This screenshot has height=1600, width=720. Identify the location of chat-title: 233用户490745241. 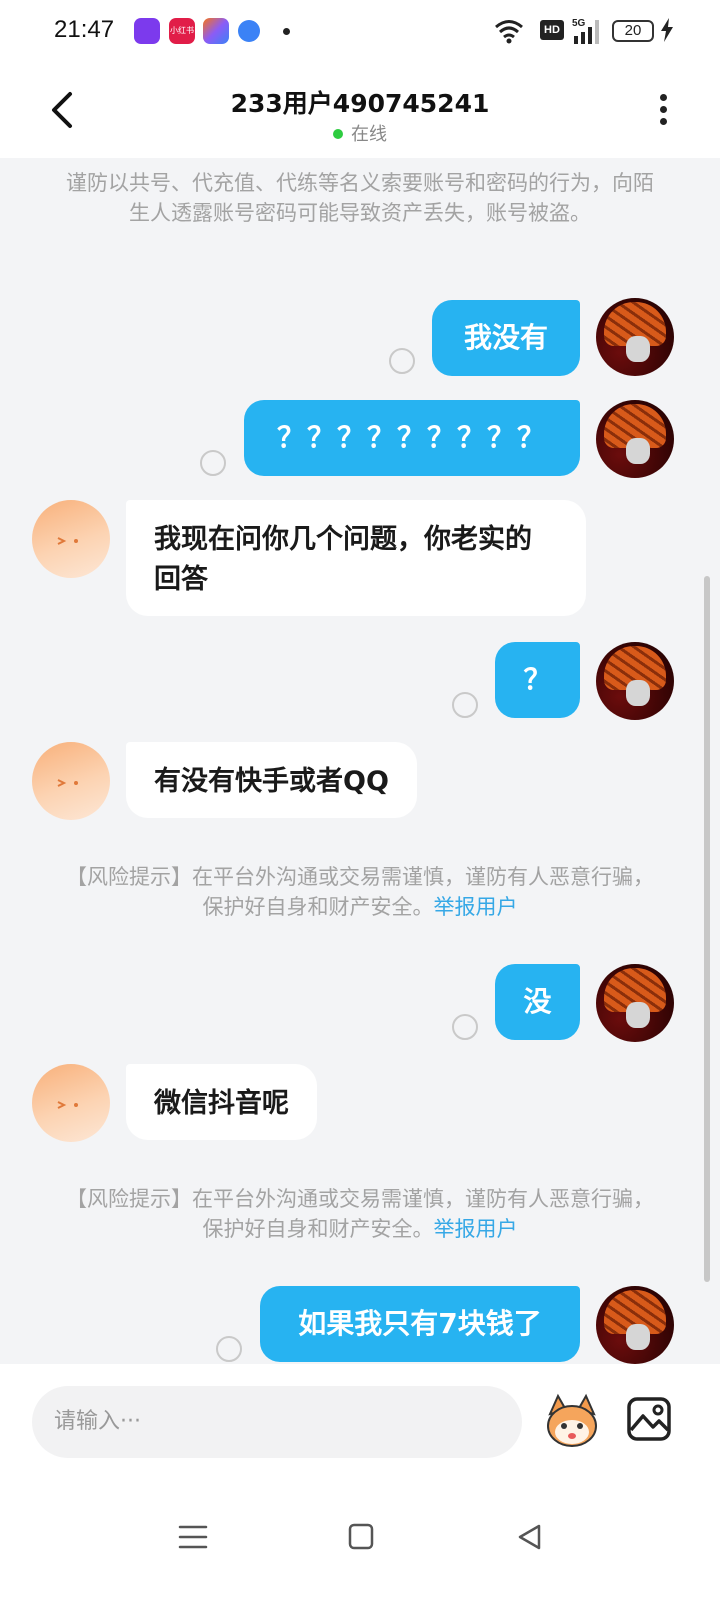
(360, 103).